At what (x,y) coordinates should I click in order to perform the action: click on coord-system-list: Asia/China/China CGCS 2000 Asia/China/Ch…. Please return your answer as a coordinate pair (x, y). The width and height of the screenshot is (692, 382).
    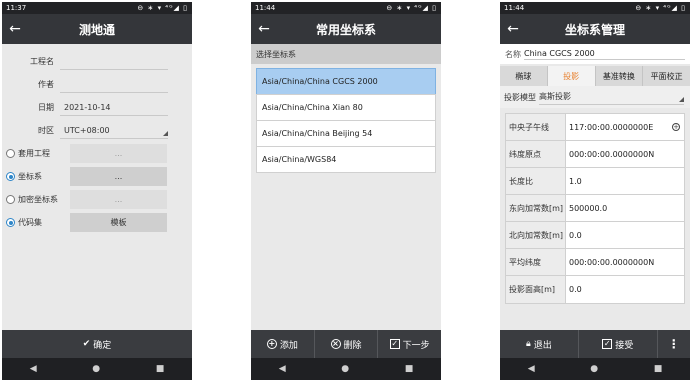
    Looking at the image, I should click on (346, 120).